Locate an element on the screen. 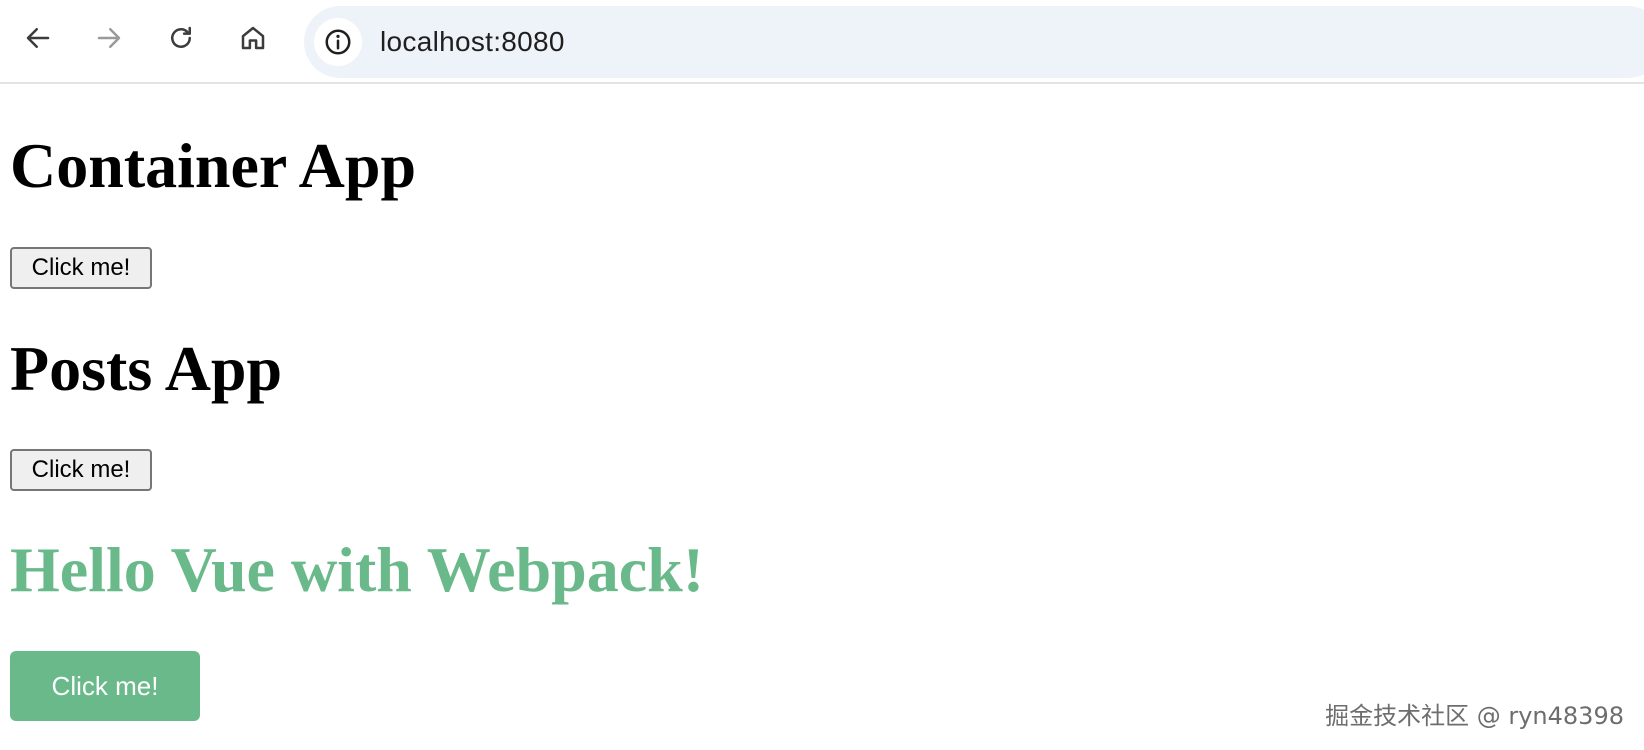 Image resolution: width=1644 pixels, height=750 pixels. site-info-button is located at coordinates (338, 42).